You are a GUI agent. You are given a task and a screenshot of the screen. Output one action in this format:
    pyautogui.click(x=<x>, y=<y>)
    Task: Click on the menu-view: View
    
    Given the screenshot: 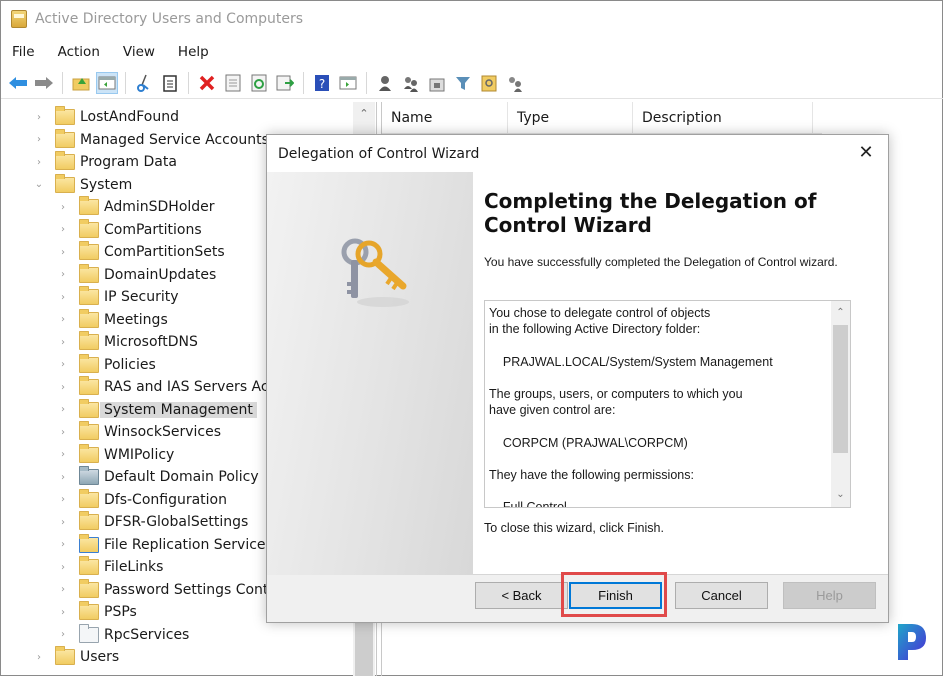 What is the action you would take?
    pyautogui.click(x=139, y=52)
    